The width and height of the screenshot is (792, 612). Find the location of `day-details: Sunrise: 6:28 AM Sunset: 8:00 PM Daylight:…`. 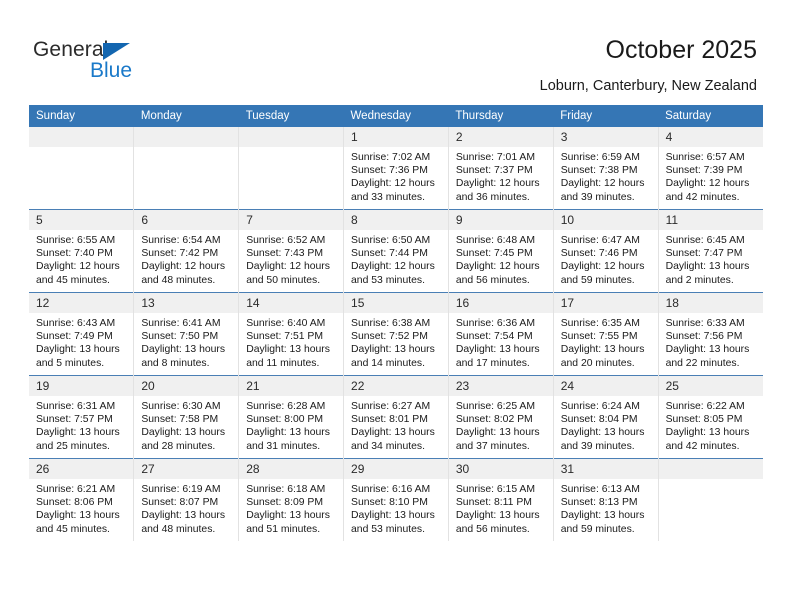

day-details: Sunrise: 6:28 AM Sunset: 8:00 PM Daylight:… is located at coordinates (291, 424).